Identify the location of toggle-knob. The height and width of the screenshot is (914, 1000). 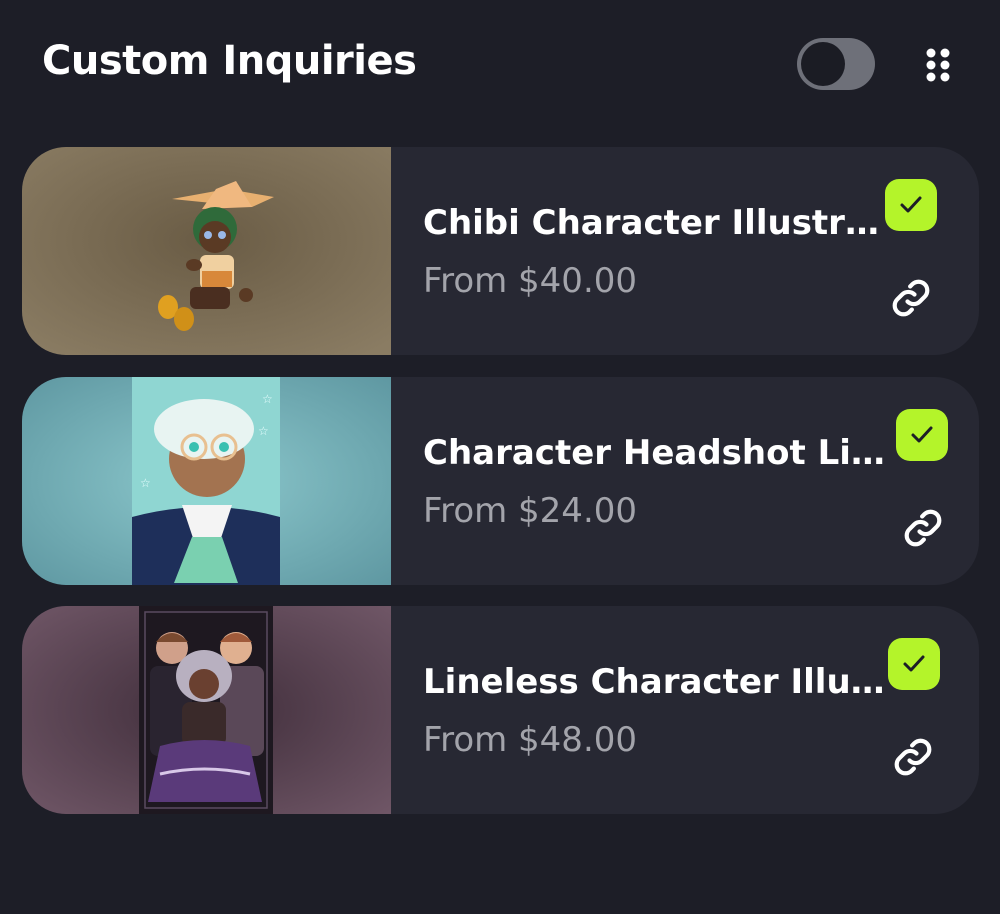
(823, 64).